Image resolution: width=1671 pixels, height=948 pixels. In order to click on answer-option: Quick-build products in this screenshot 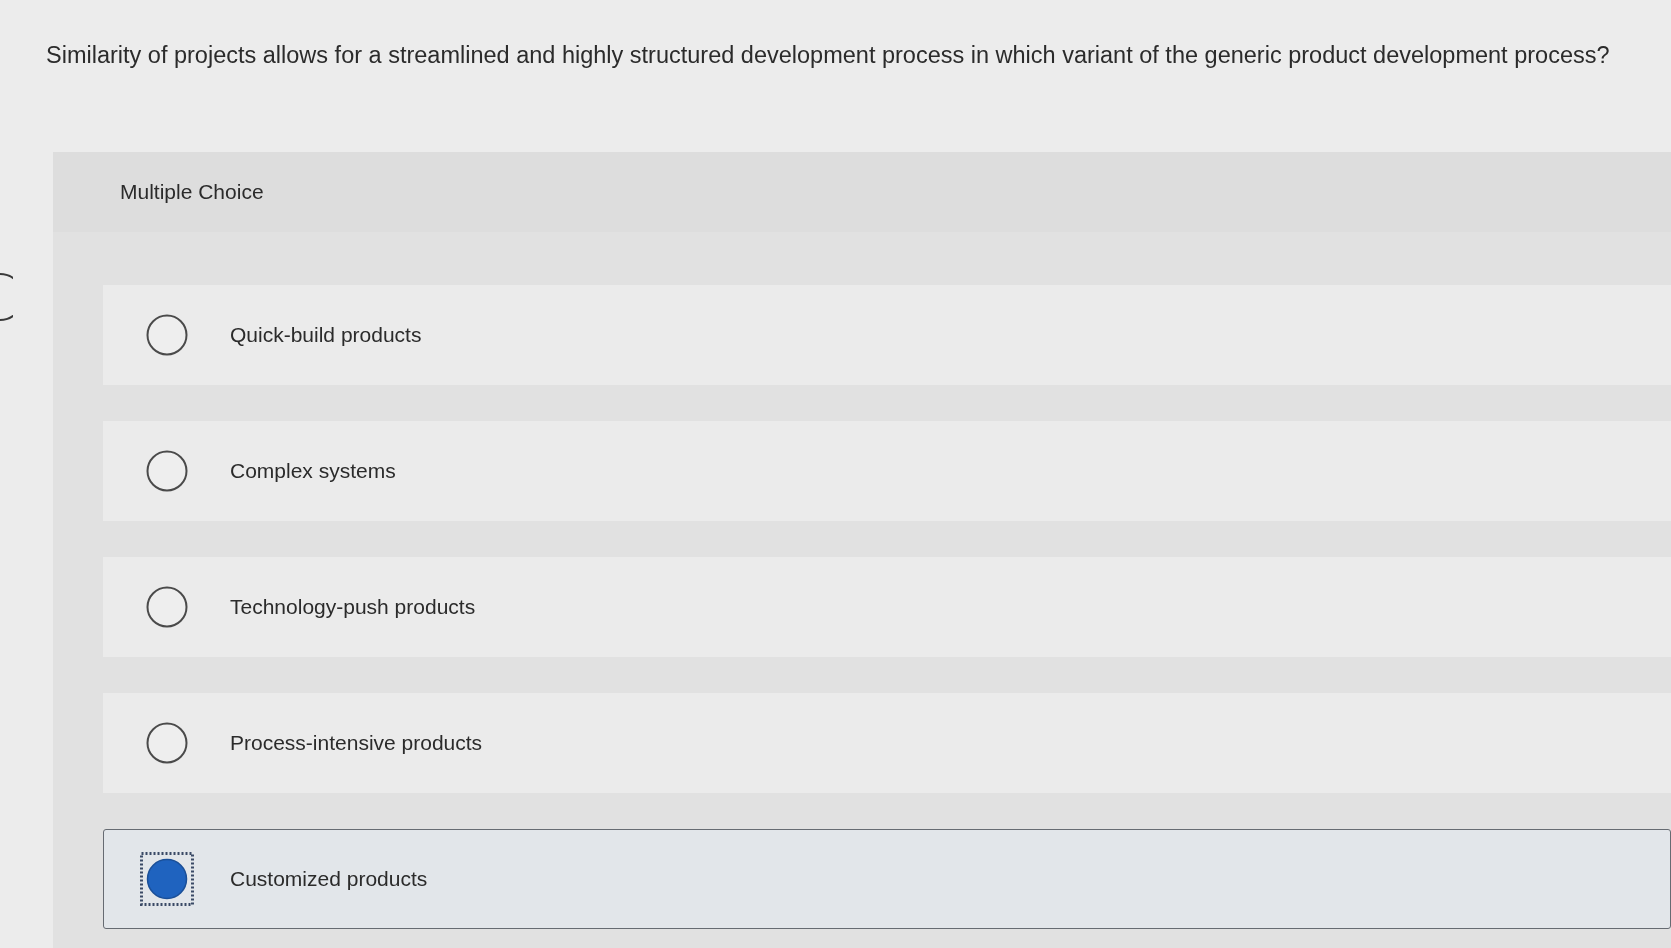, I will do `click(887, 335)`.